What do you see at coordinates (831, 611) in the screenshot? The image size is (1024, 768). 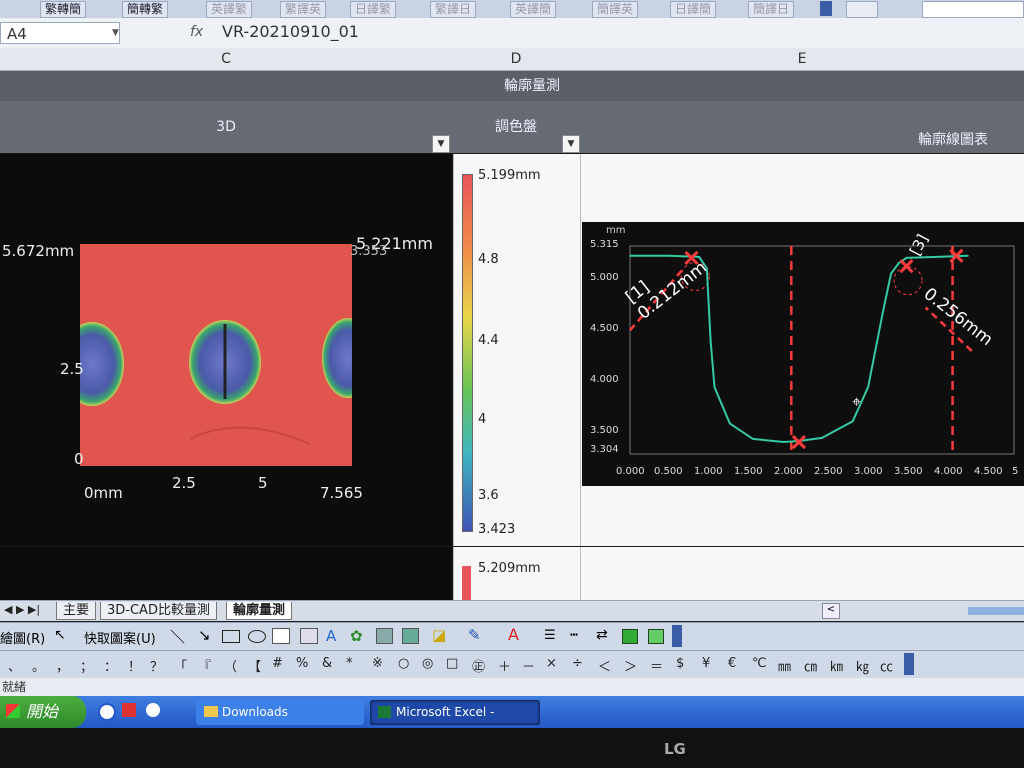 I see `scroll-left-icon: <` at bounding box center [831, 611].